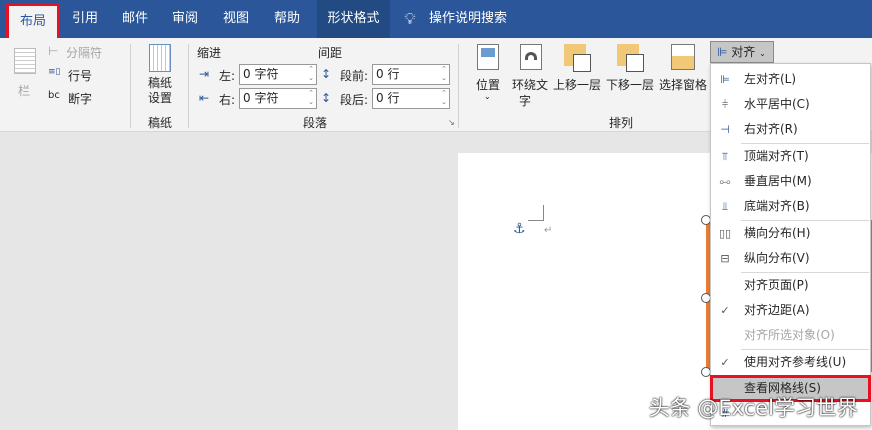 The height and width of the screenshot is (430, 872). What do you see at coordinates (209, 53) in the screenshot?
I see `indent-label: 缩进` at bounding box center [209, 53].